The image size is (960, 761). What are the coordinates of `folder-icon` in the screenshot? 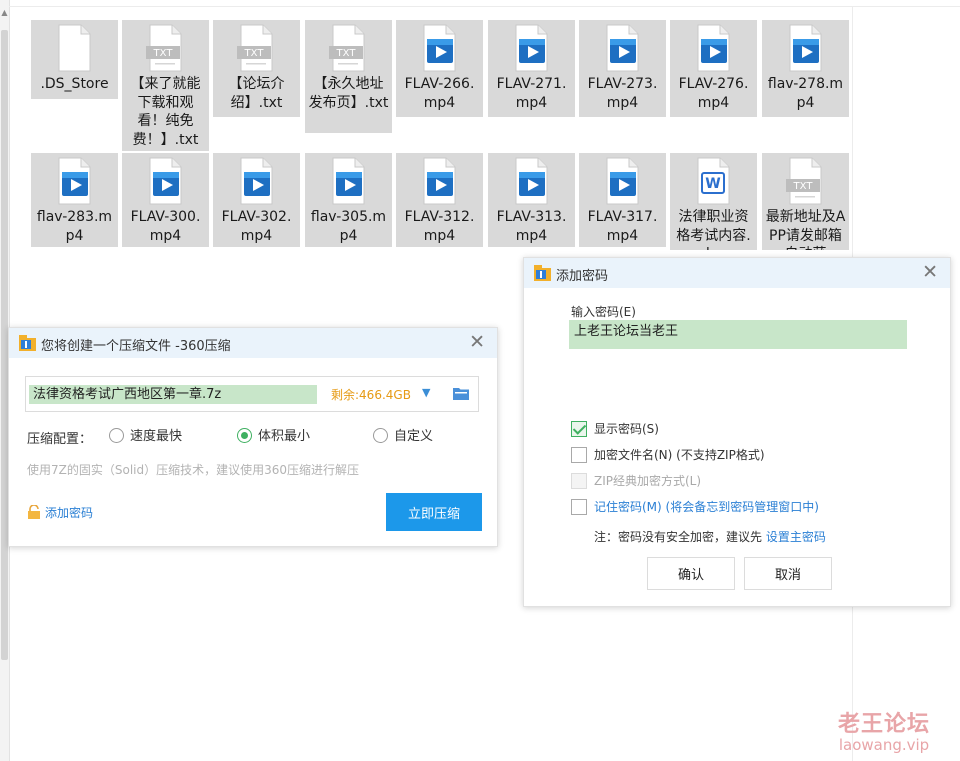 It's located at (461, 393).